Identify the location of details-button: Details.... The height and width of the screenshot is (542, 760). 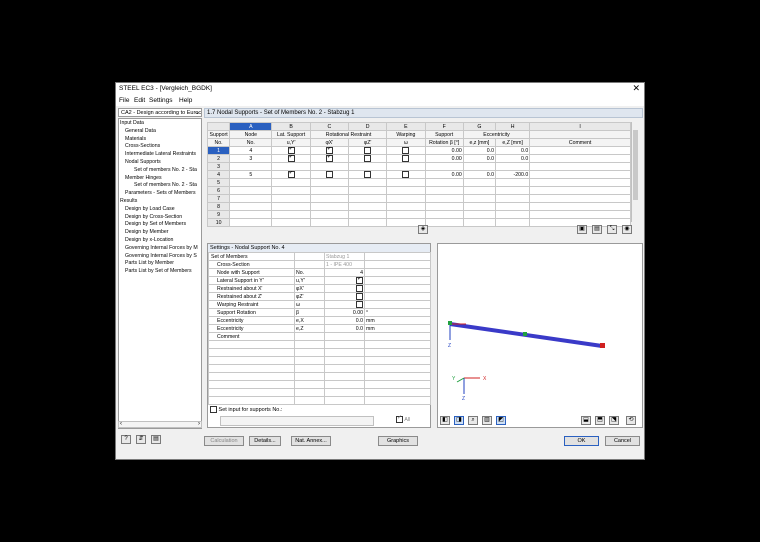
(265, 441).